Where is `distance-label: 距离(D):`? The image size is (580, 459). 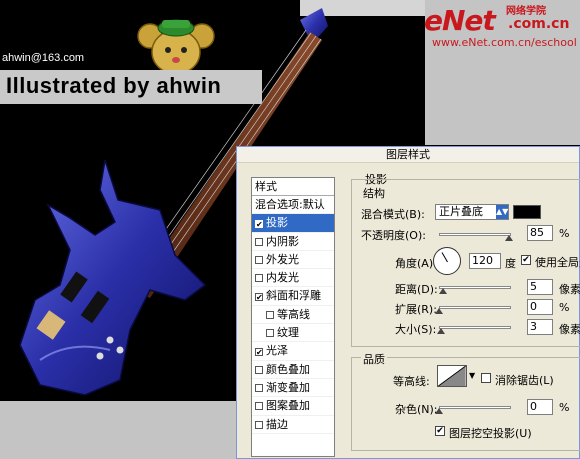
distance-label: 距离(D): is located at coordinates (416, 289).